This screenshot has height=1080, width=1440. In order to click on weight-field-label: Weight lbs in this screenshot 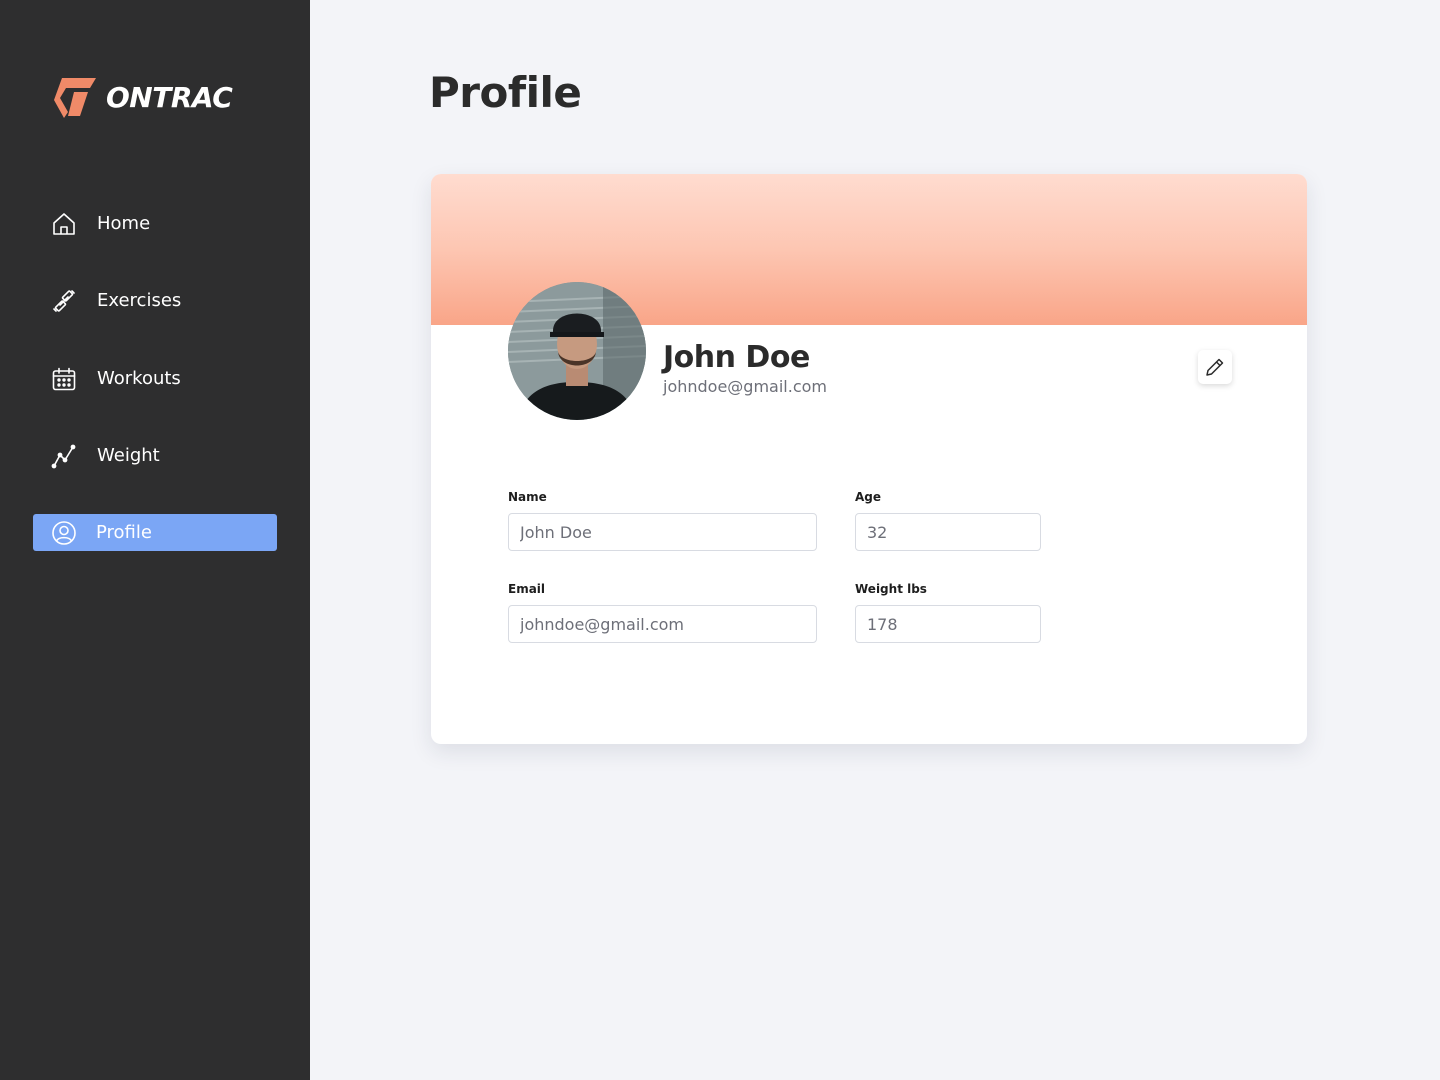, I will do `click(891, 589)`.